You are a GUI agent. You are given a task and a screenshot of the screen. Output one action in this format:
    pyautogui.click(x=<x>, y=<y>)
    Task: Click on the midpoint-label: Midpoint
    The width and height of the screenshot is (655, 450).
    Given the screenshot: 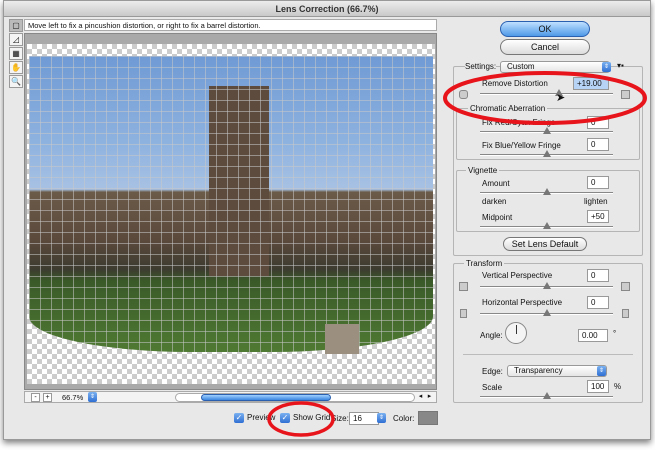 What is the action you would take?
    pyautogui.click(x=497, y=217)
    